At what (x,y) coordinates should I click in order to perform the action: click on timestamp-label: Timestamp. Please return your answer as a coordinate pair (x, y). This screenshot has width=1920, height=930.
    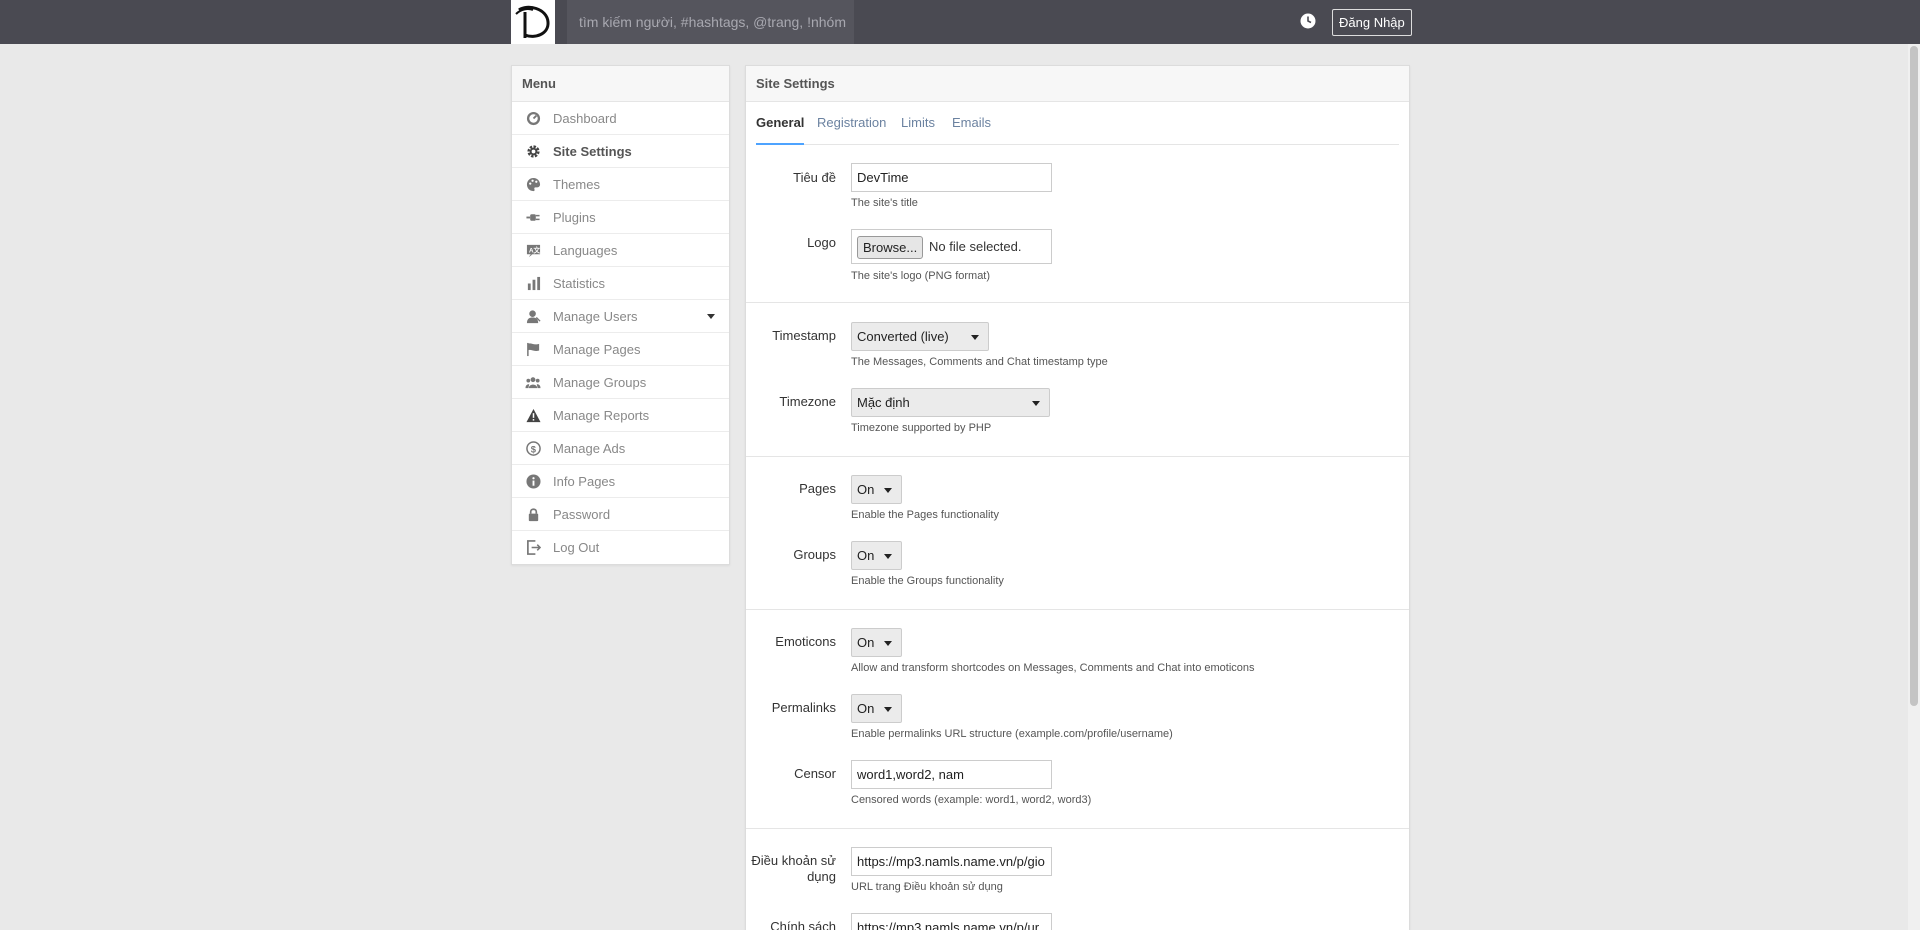
    Looking at the image, I should click on (804, 335).